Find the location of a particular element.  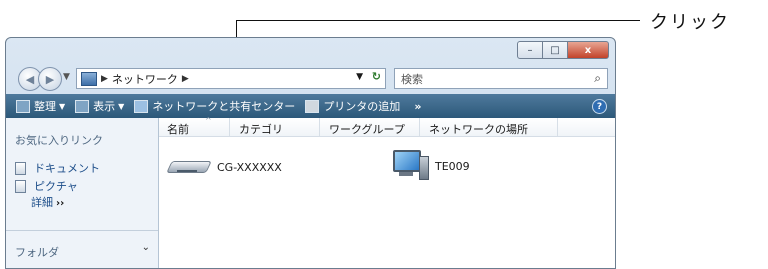

more-links-label: 詳細 is located at coordinates (42, 202).